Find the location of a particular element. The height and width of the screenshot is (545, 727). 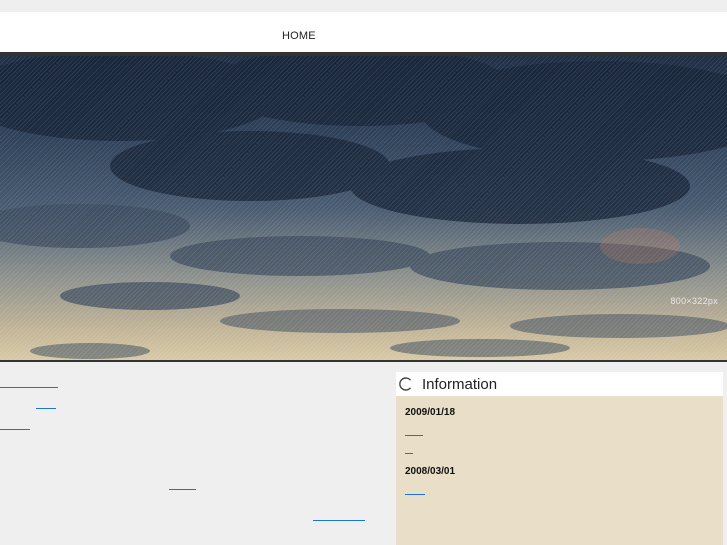

information-header: Information is located at coordinates (559, 384).